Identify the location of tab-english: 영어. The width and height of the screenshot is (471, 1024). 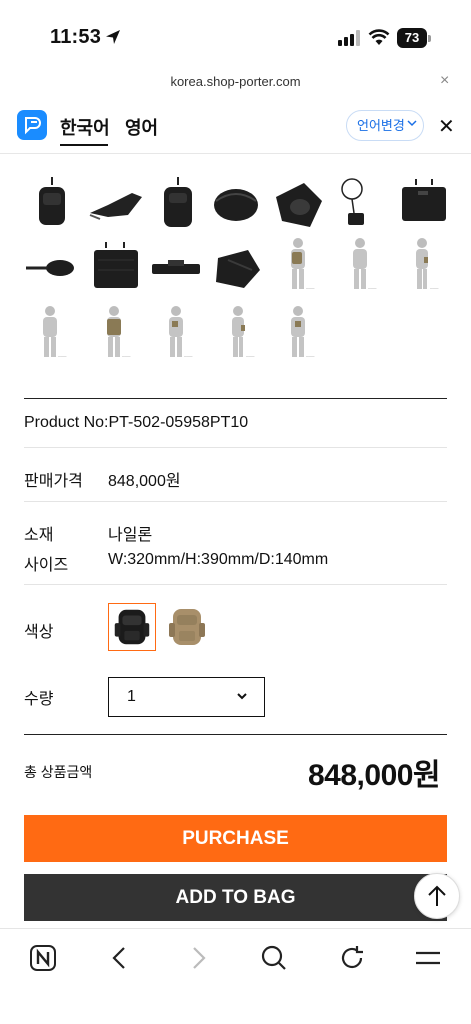
(141, 127).